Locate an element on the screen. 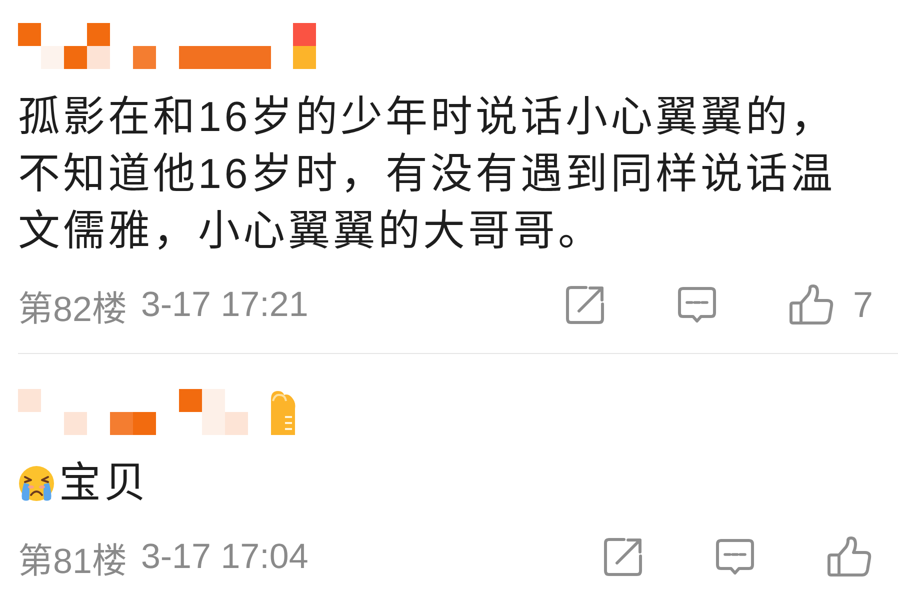 This screenshot has width=898, height=608. floor-number: 第81楼 is located at coordinates (72, 561).